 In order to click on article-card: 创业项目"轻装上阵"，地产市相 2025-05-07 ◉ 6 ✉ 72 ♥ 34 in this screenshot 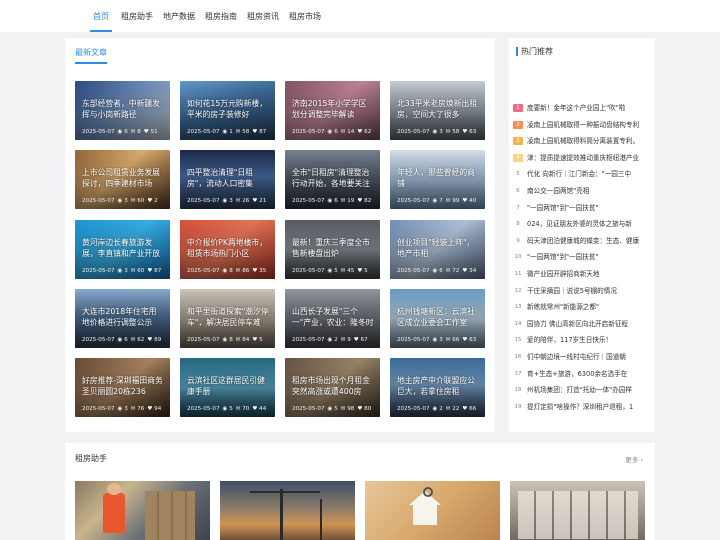, I will do `click(437, 249)`.